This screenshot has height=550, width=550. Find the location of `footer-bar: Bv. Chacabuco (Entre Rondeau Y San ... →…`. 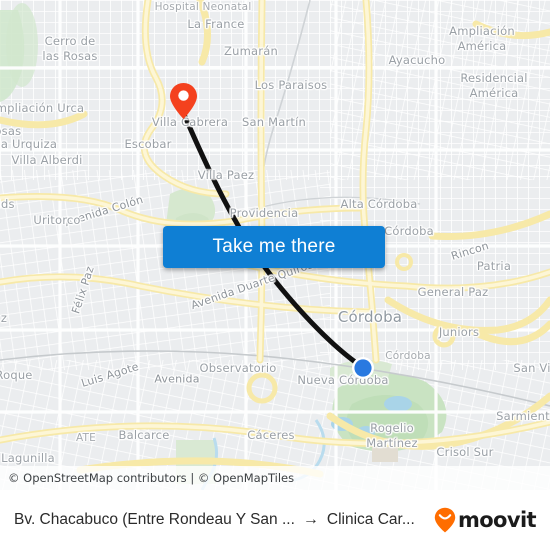

footer-bar: Bv. Chacabuco (Entre Rondeau Y San ... →… is located at coordinates (275, 520).